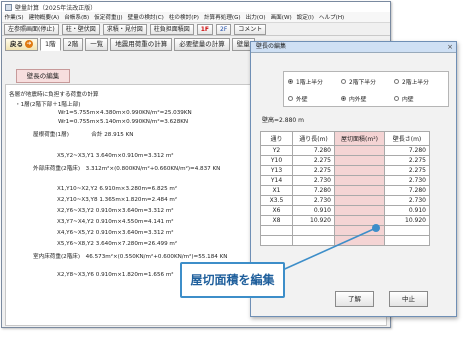 The height and width of the screenshot is (341, 466). I want to click on column-header: 通り長(m), so click(313, 138).